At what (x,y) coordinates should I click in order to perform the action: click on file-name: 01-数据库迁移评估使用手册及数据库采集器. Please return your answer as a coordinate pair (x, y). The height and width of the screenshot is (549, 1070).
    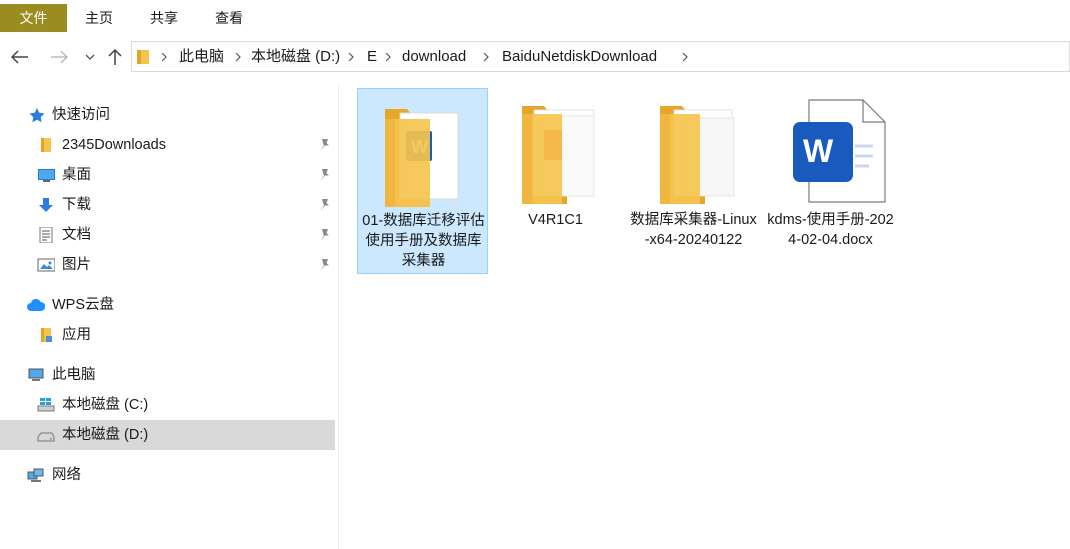
    Looking at the image, I should click on (423, 241).